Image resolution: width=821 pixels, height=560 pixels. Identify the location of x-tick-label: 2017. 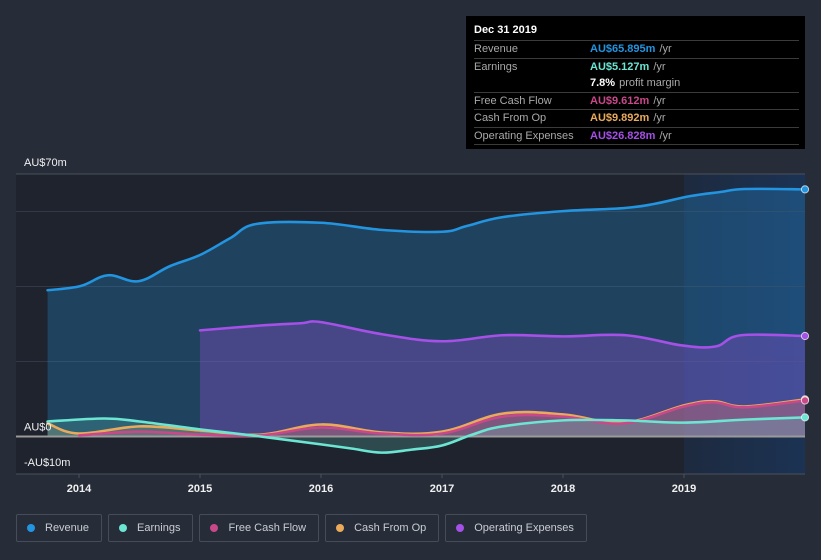
(442, 489).